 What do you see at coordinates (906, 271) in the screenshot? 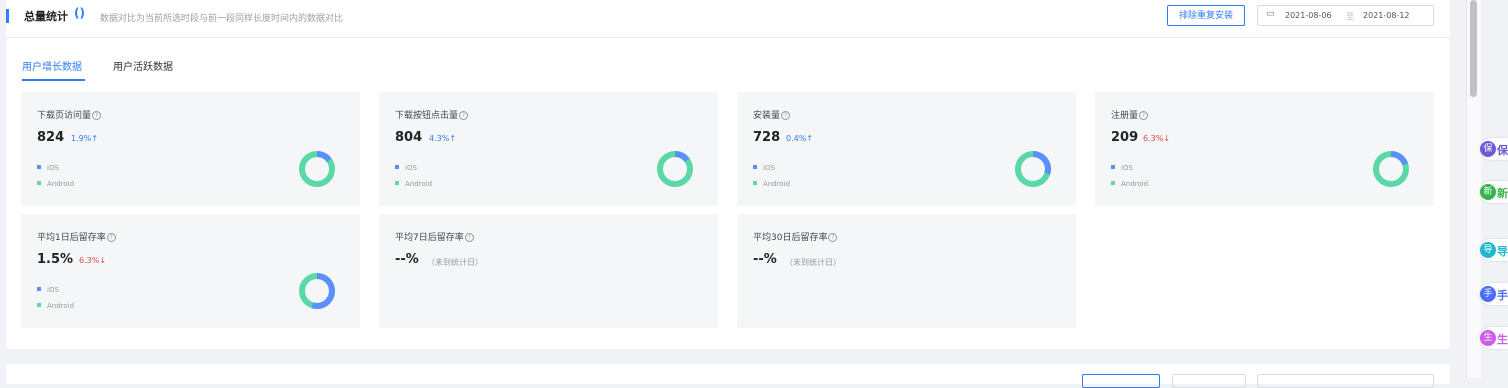
I see `stat-card-day30-retention: 平均30日后留存率? --% （未到统计日）` at bounding box center [906, 271].